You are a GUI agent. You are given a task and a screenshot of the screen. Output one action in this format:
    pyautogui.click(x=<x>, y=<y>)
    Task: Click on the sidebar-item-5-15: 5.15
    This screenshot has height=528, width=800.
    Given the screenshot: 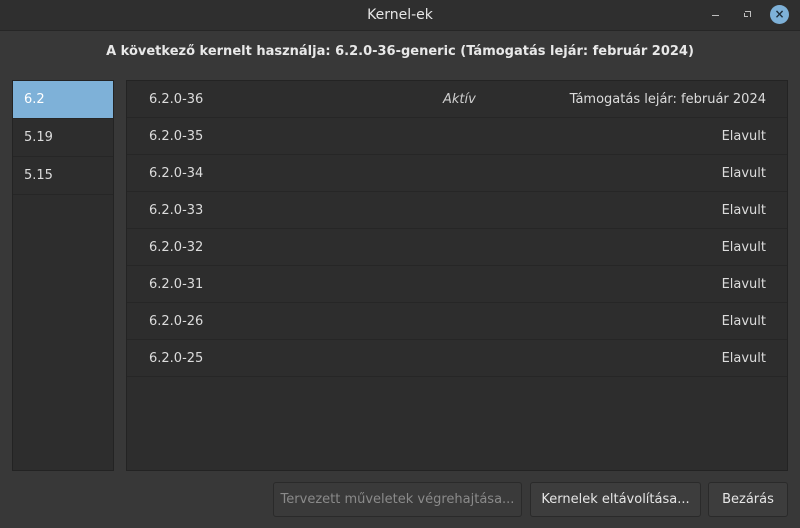 What is the action you would take?
    pyautogui.click(x=63, y=176)
    